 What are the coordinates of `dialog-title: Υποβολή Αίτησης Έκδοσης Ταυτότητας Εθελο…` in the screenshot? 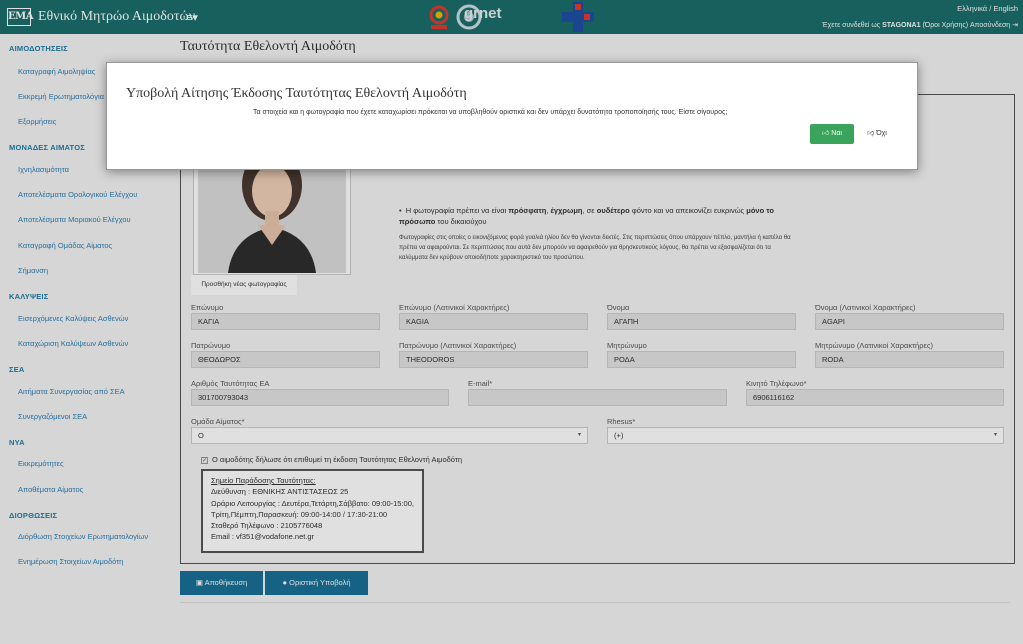 It's located at (296, 93).